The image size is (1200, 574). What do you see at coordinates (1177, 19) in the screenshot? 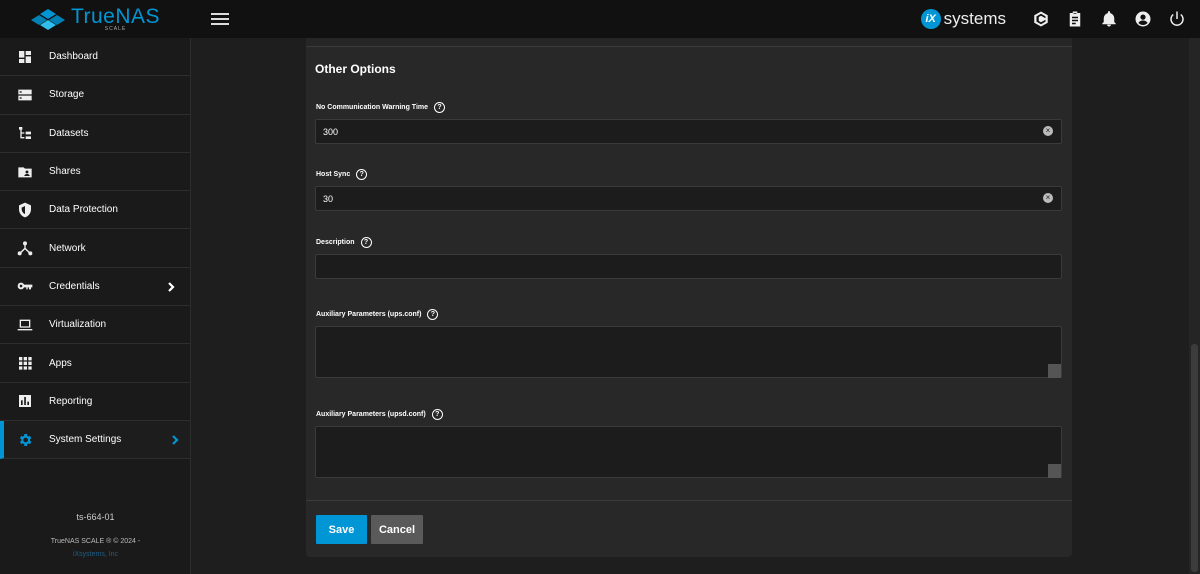
I see `power-icon` at bounding box center [1177, 19].